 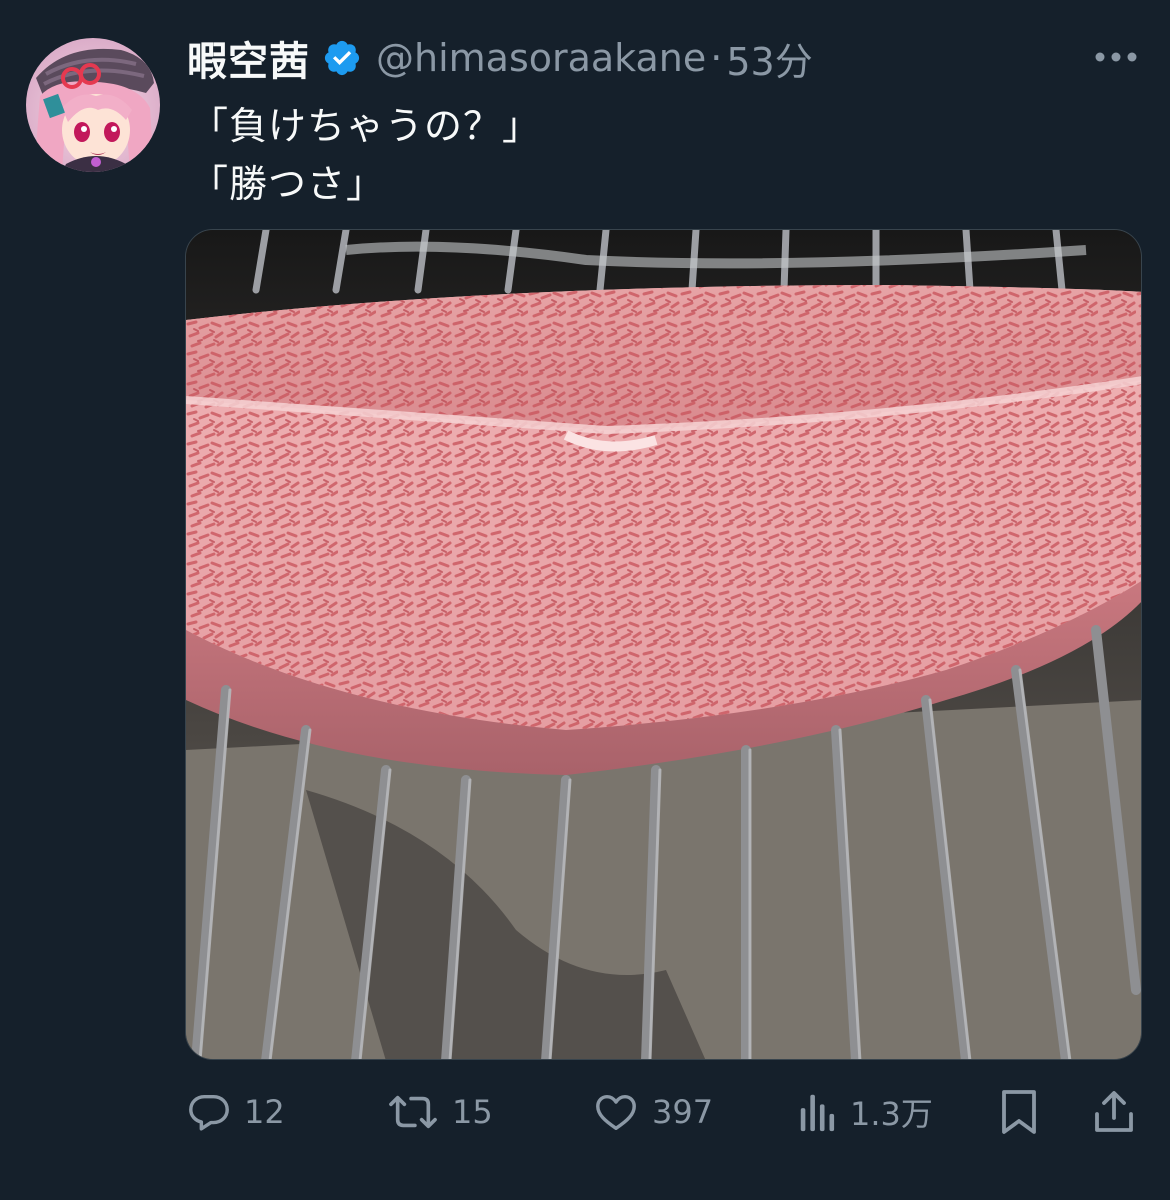 I want to click on avatar-image, so click(x=93, y=105).